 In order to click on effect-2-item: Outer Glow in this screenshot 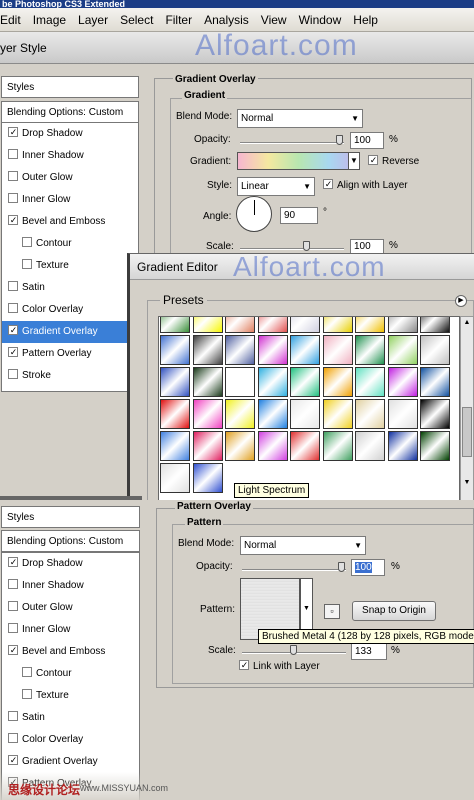, I will do `click(70, 608)`.